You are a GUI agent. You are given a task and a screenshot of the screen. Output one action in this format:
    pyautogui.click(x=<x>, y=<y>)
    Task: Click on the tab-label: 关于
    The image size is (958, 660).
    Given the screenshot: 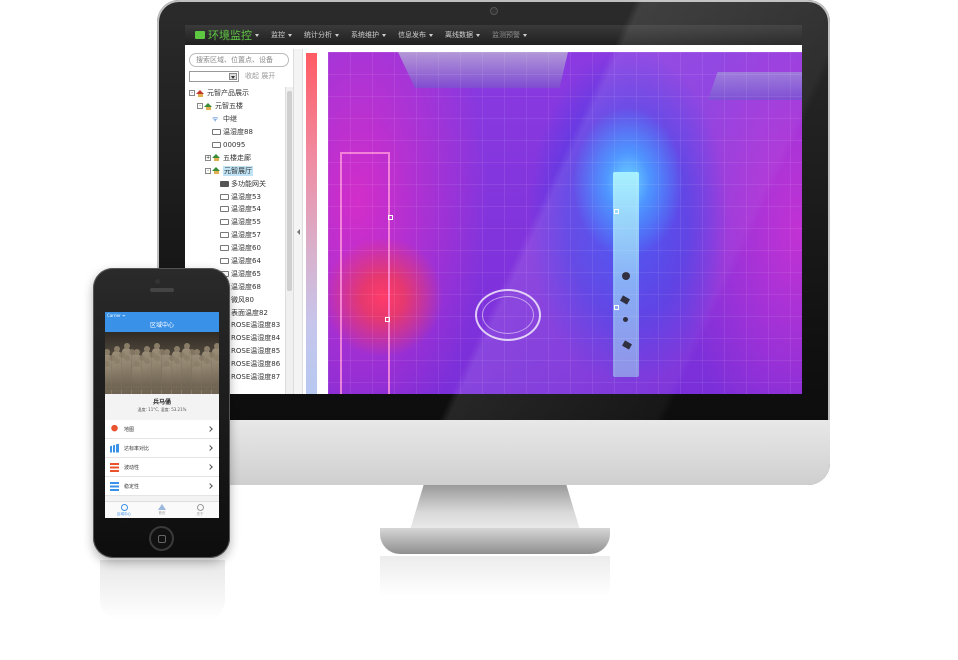 What is the action you would take?
    pyautogui.click(x=200, y=513)
    